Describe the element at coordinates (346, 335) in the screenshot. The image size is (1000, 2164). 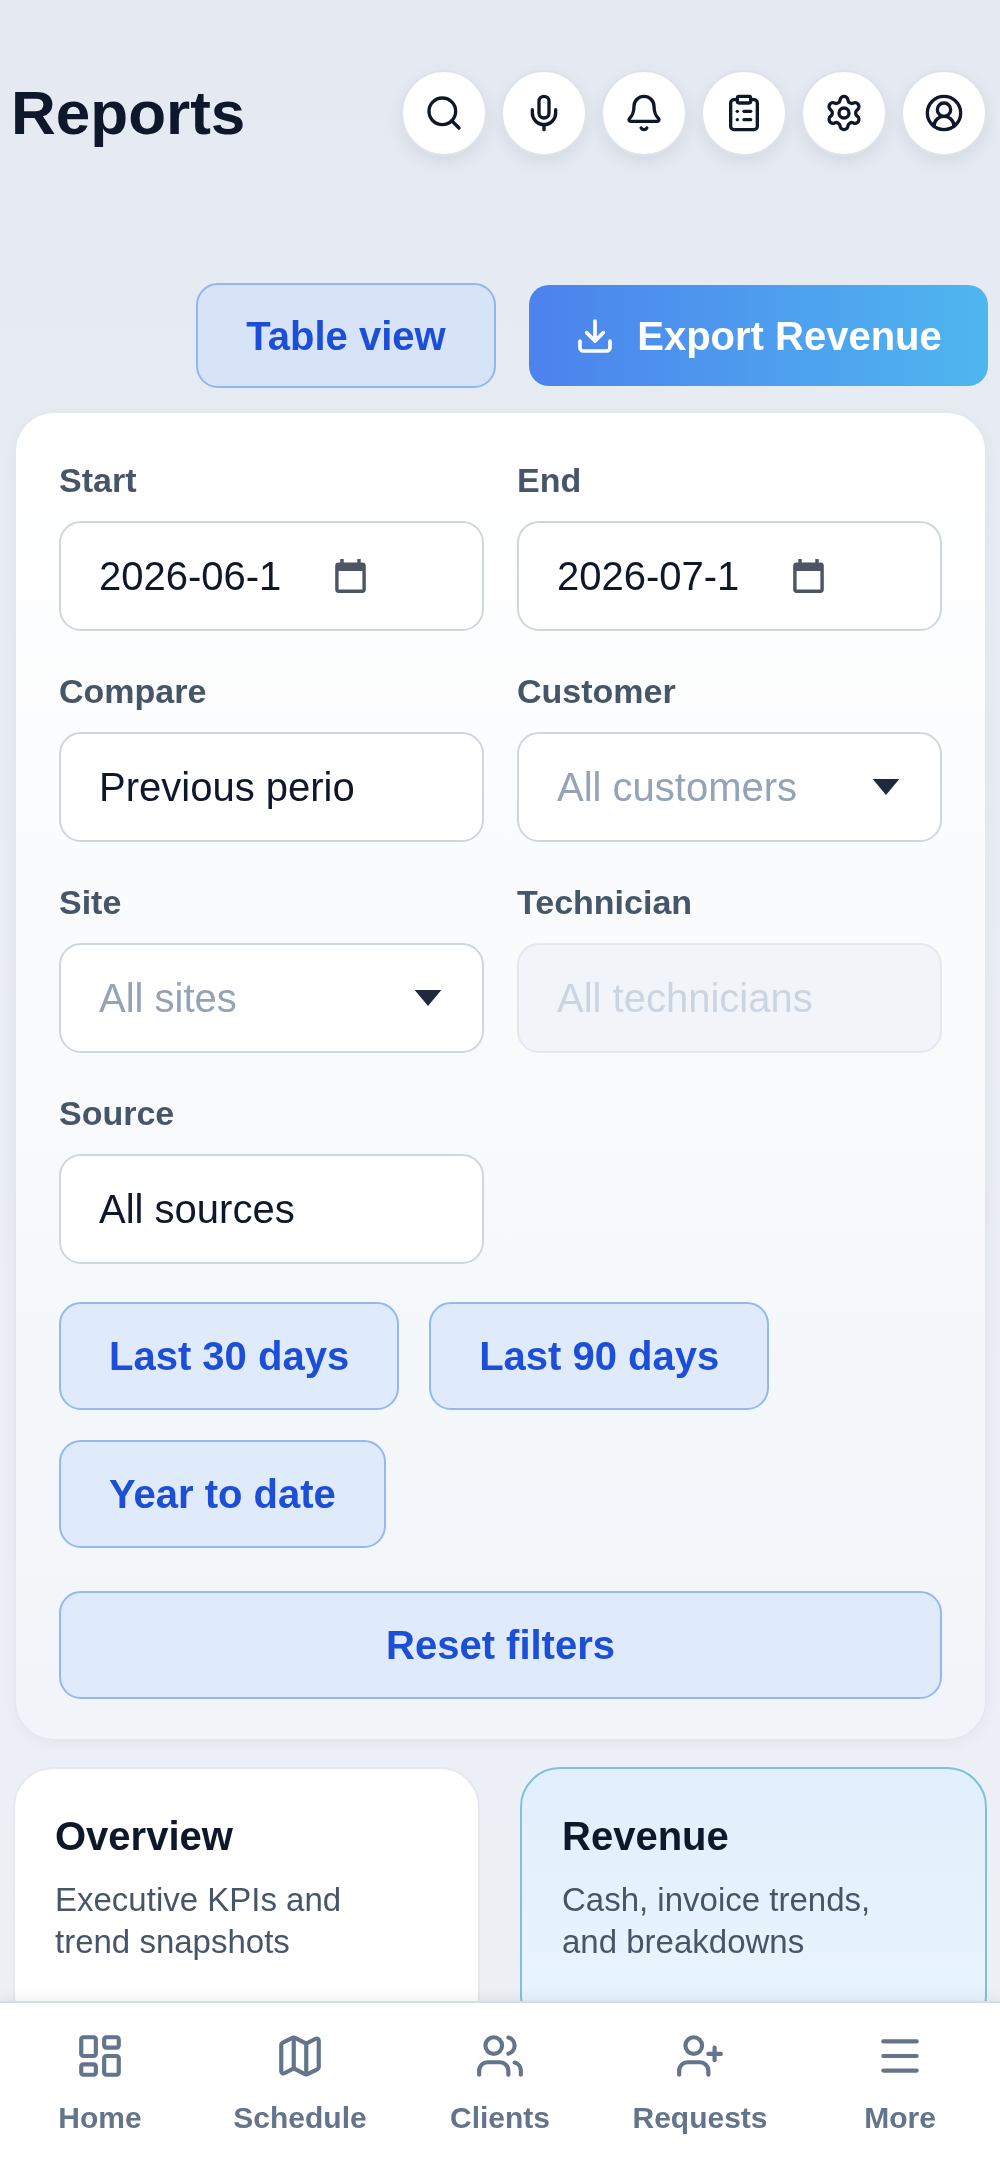
I see `table-view-button: Table view` at that location.